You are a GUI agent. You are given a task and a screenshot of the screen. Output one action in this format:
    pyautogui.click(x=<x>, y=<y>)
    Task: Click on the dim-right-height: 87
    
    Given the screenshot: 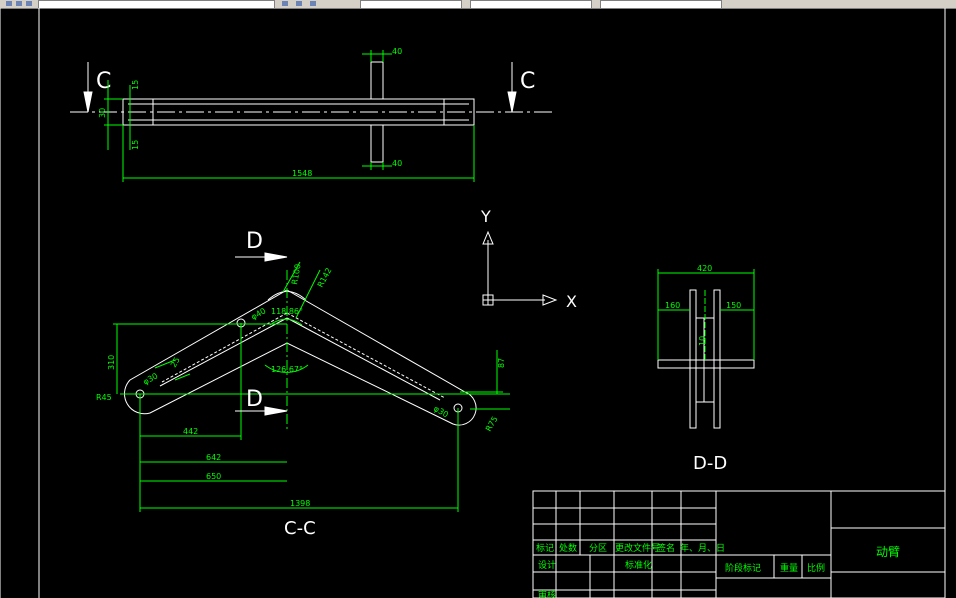 What is the action you would take?
    pyautogui.click(x=501, y=363)
    